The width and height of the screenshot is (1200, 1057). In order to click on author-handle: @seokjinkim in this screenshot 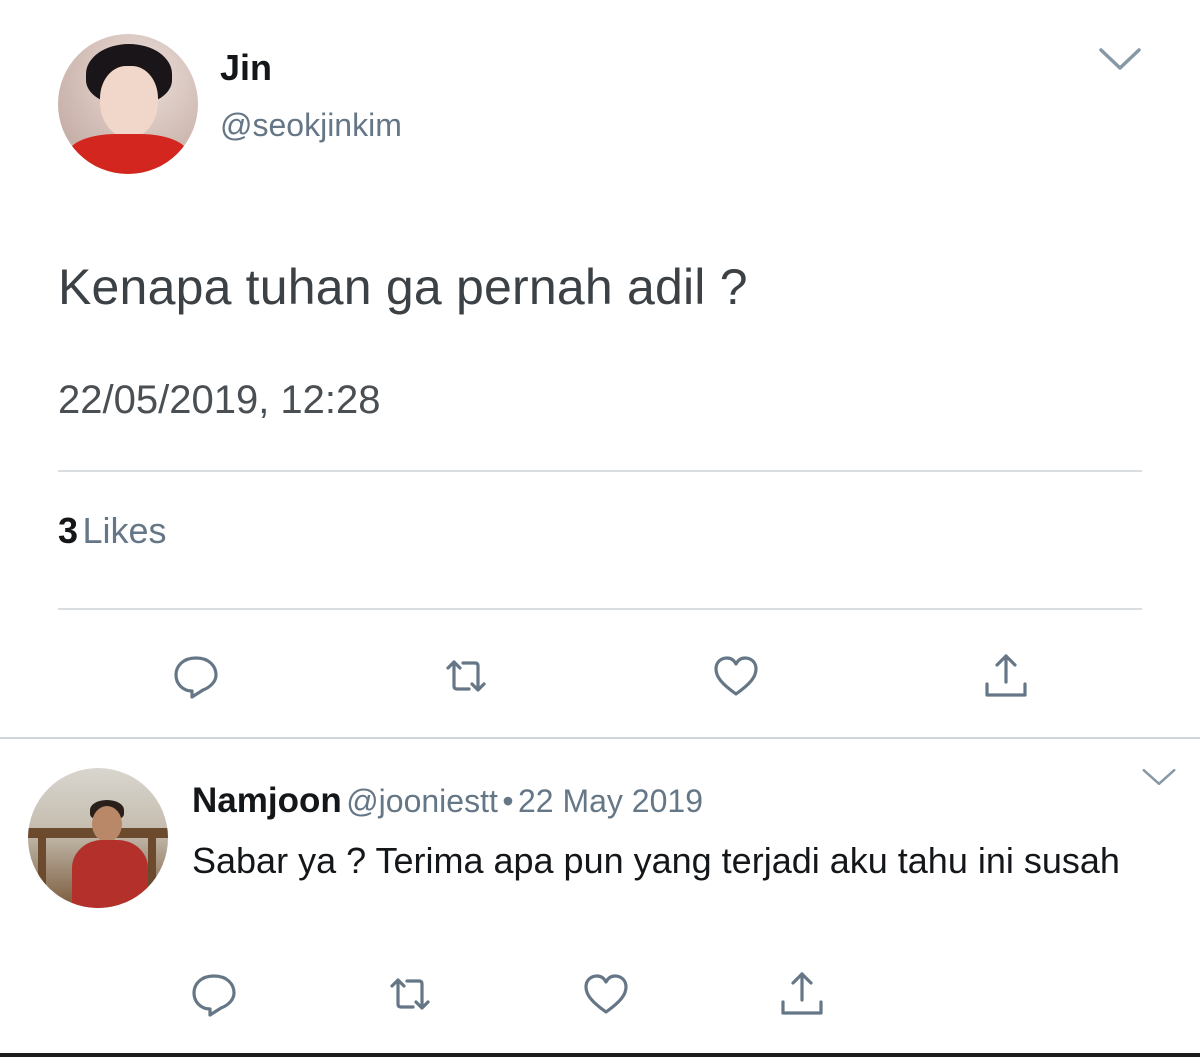, I will do `click(311, 125)`.